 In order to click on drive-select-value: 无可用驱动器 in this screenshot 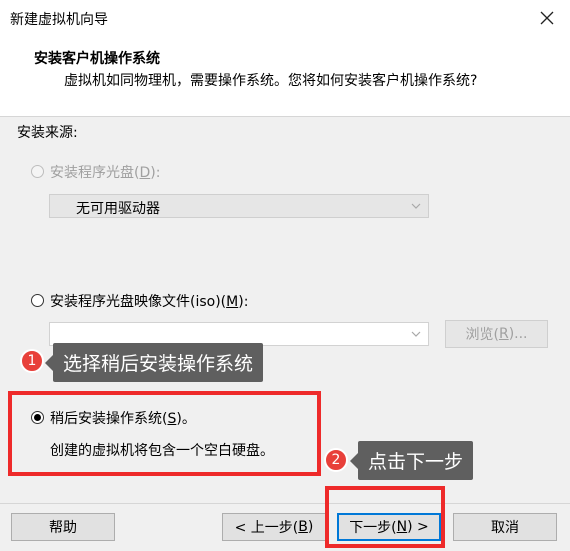, I will do `click(118, 209)`.